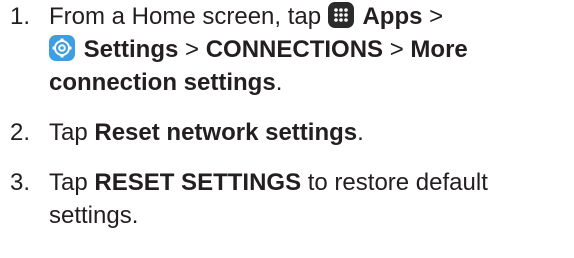 The image size is (574, 258). What do you see at coordinates (20, 182) in the screenshot?
I see `step-number: 3.` at bounding box center [20, 182].